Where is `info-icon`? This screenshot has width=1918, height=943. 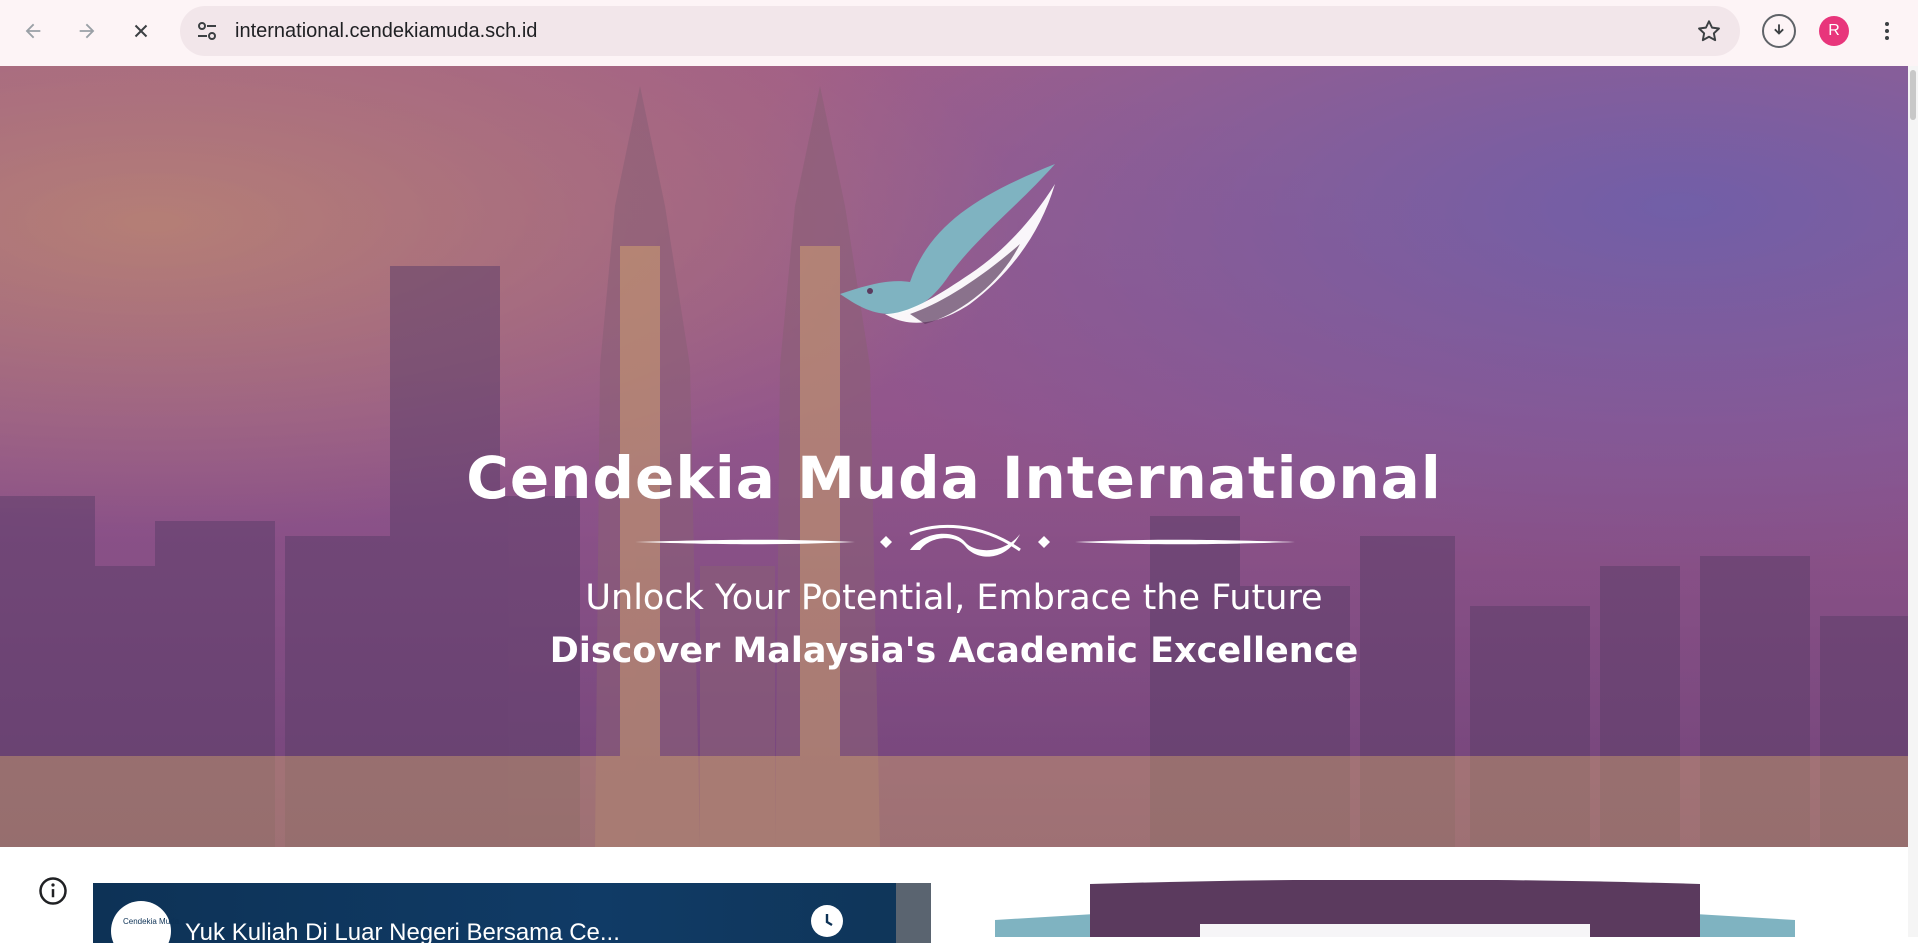
info-icon is located at coordinates (53, 891).